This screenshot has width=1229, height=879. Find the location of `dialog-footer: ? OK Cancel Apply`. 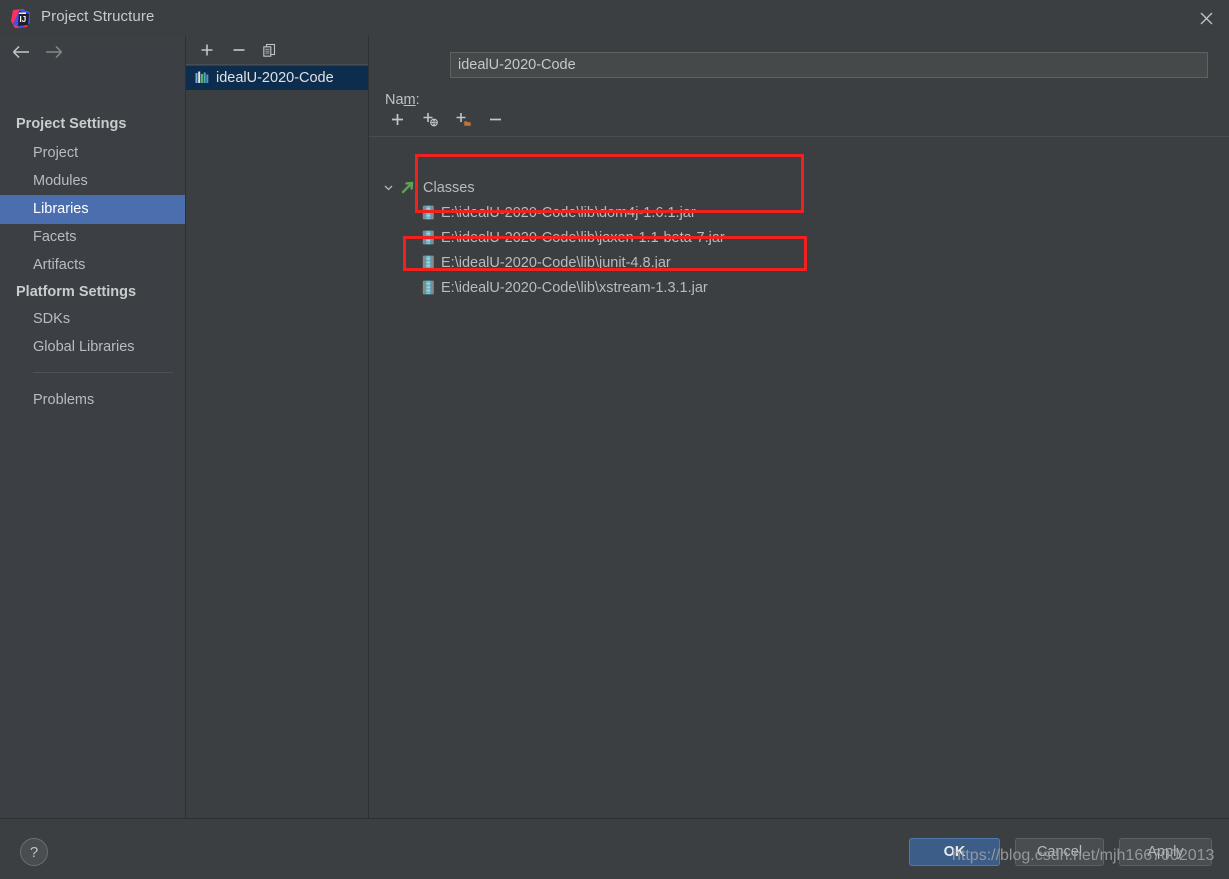

dialog-footer: ? OK Cancel Apply is located at coordinates (614, 848).